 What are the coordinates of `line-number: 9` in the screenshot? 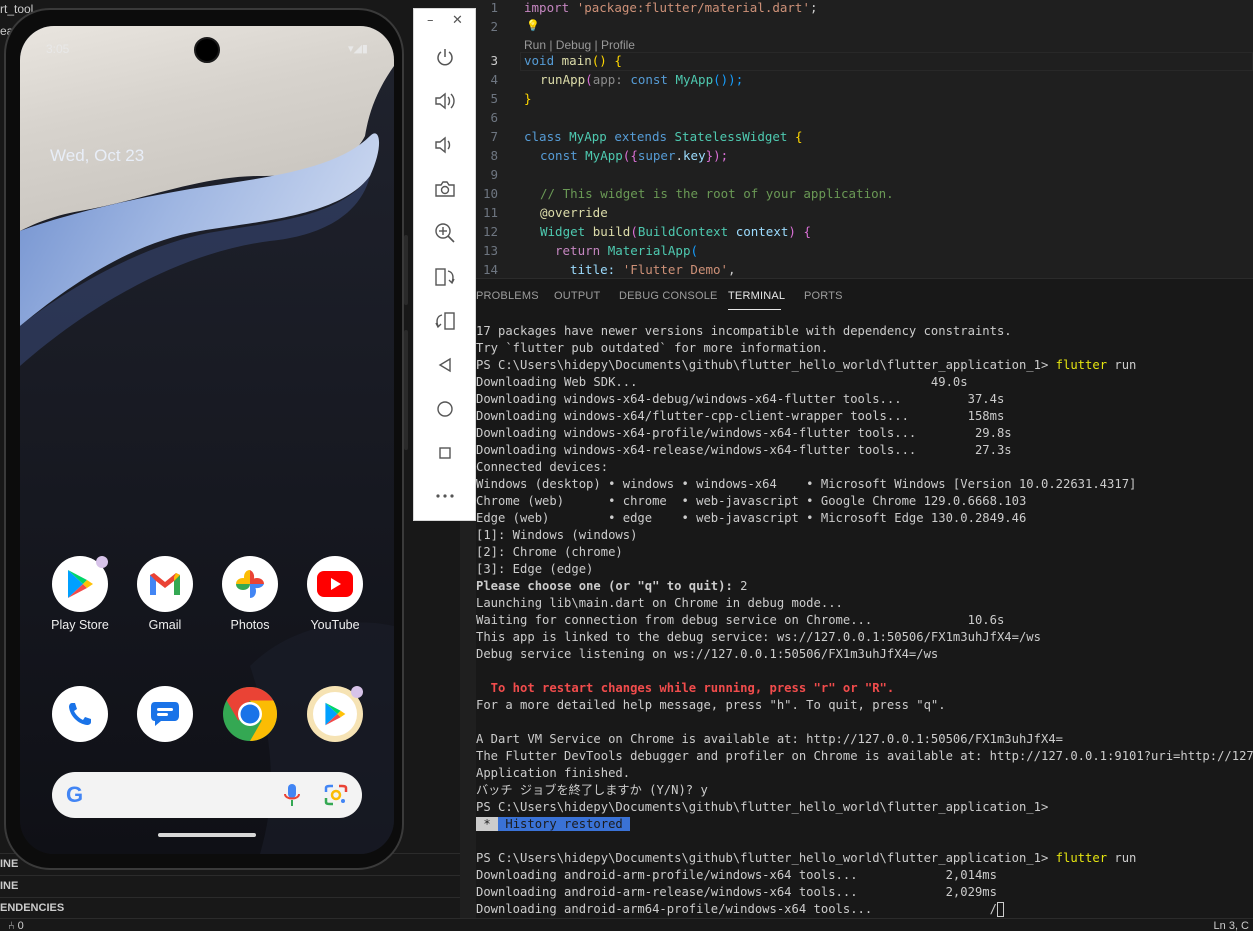 It's located at (494, 174).